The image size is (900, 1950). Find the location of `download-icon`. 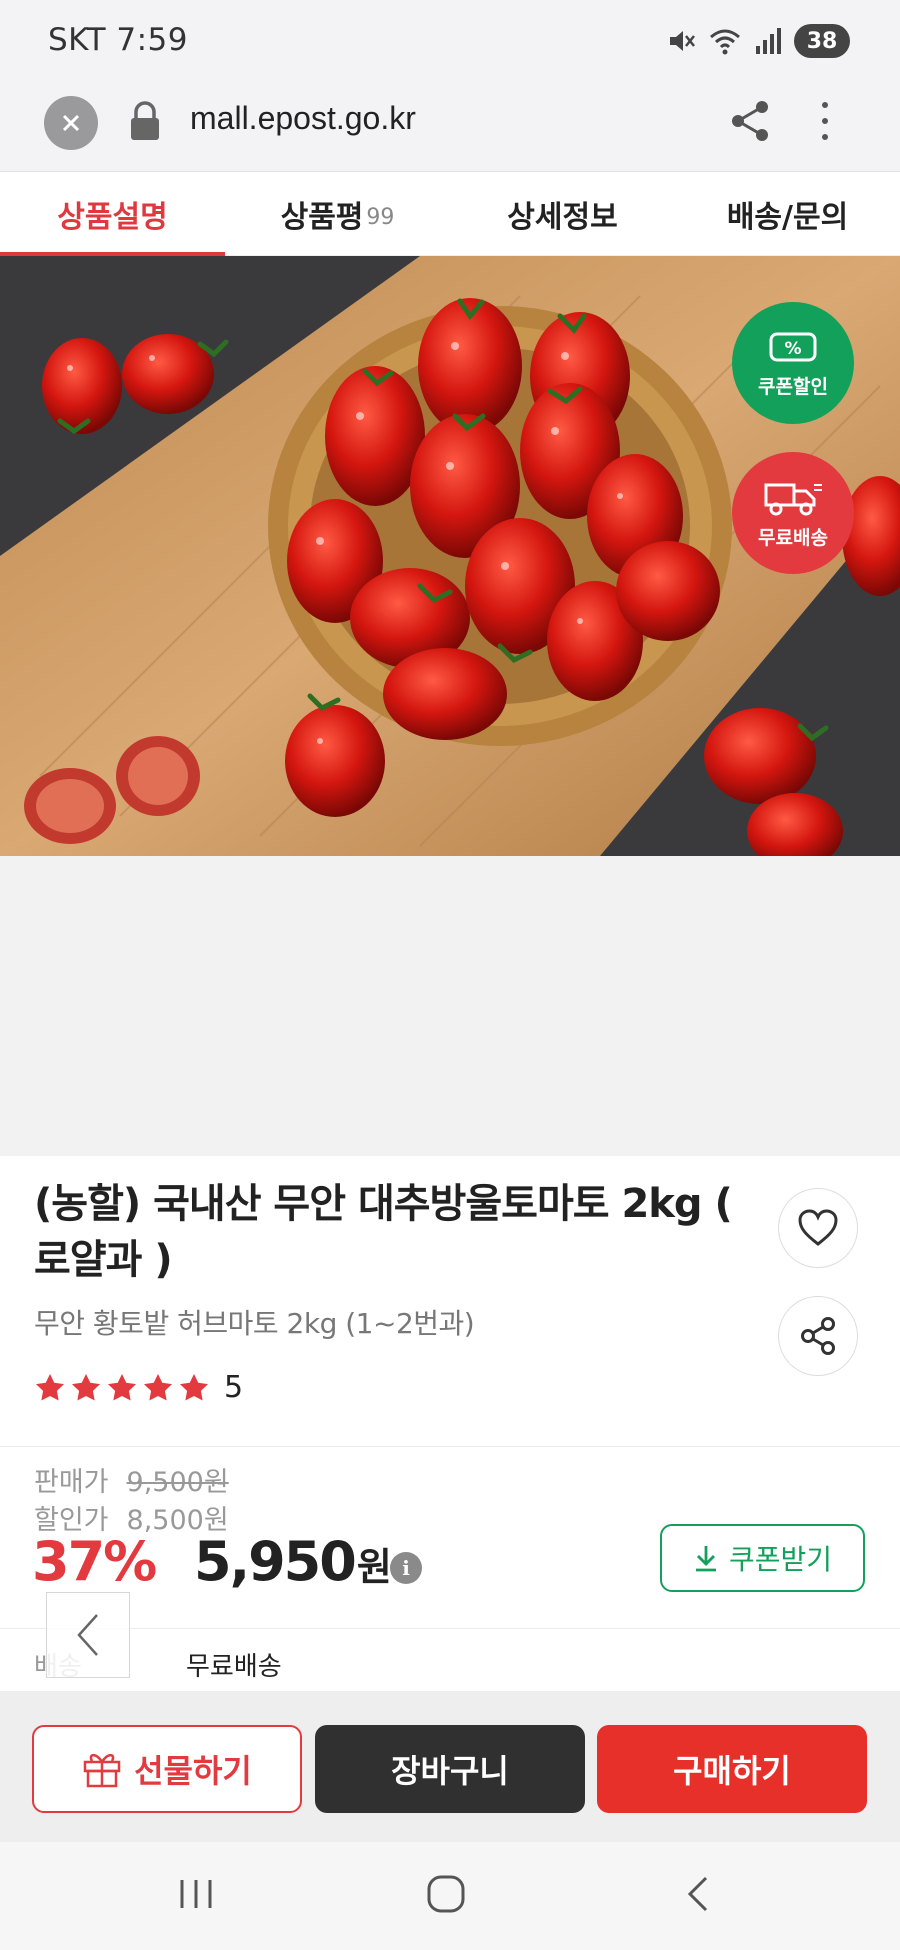

download-icon is located at coordinates (705, 1559).